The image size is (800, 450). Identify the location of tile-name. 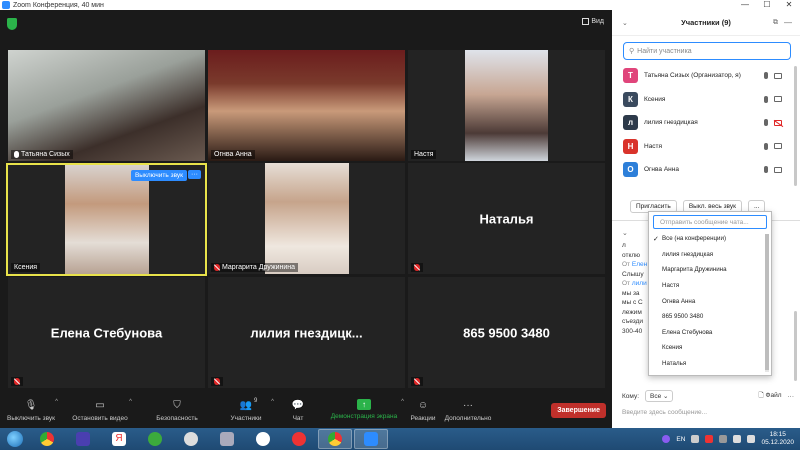
(417, 381).